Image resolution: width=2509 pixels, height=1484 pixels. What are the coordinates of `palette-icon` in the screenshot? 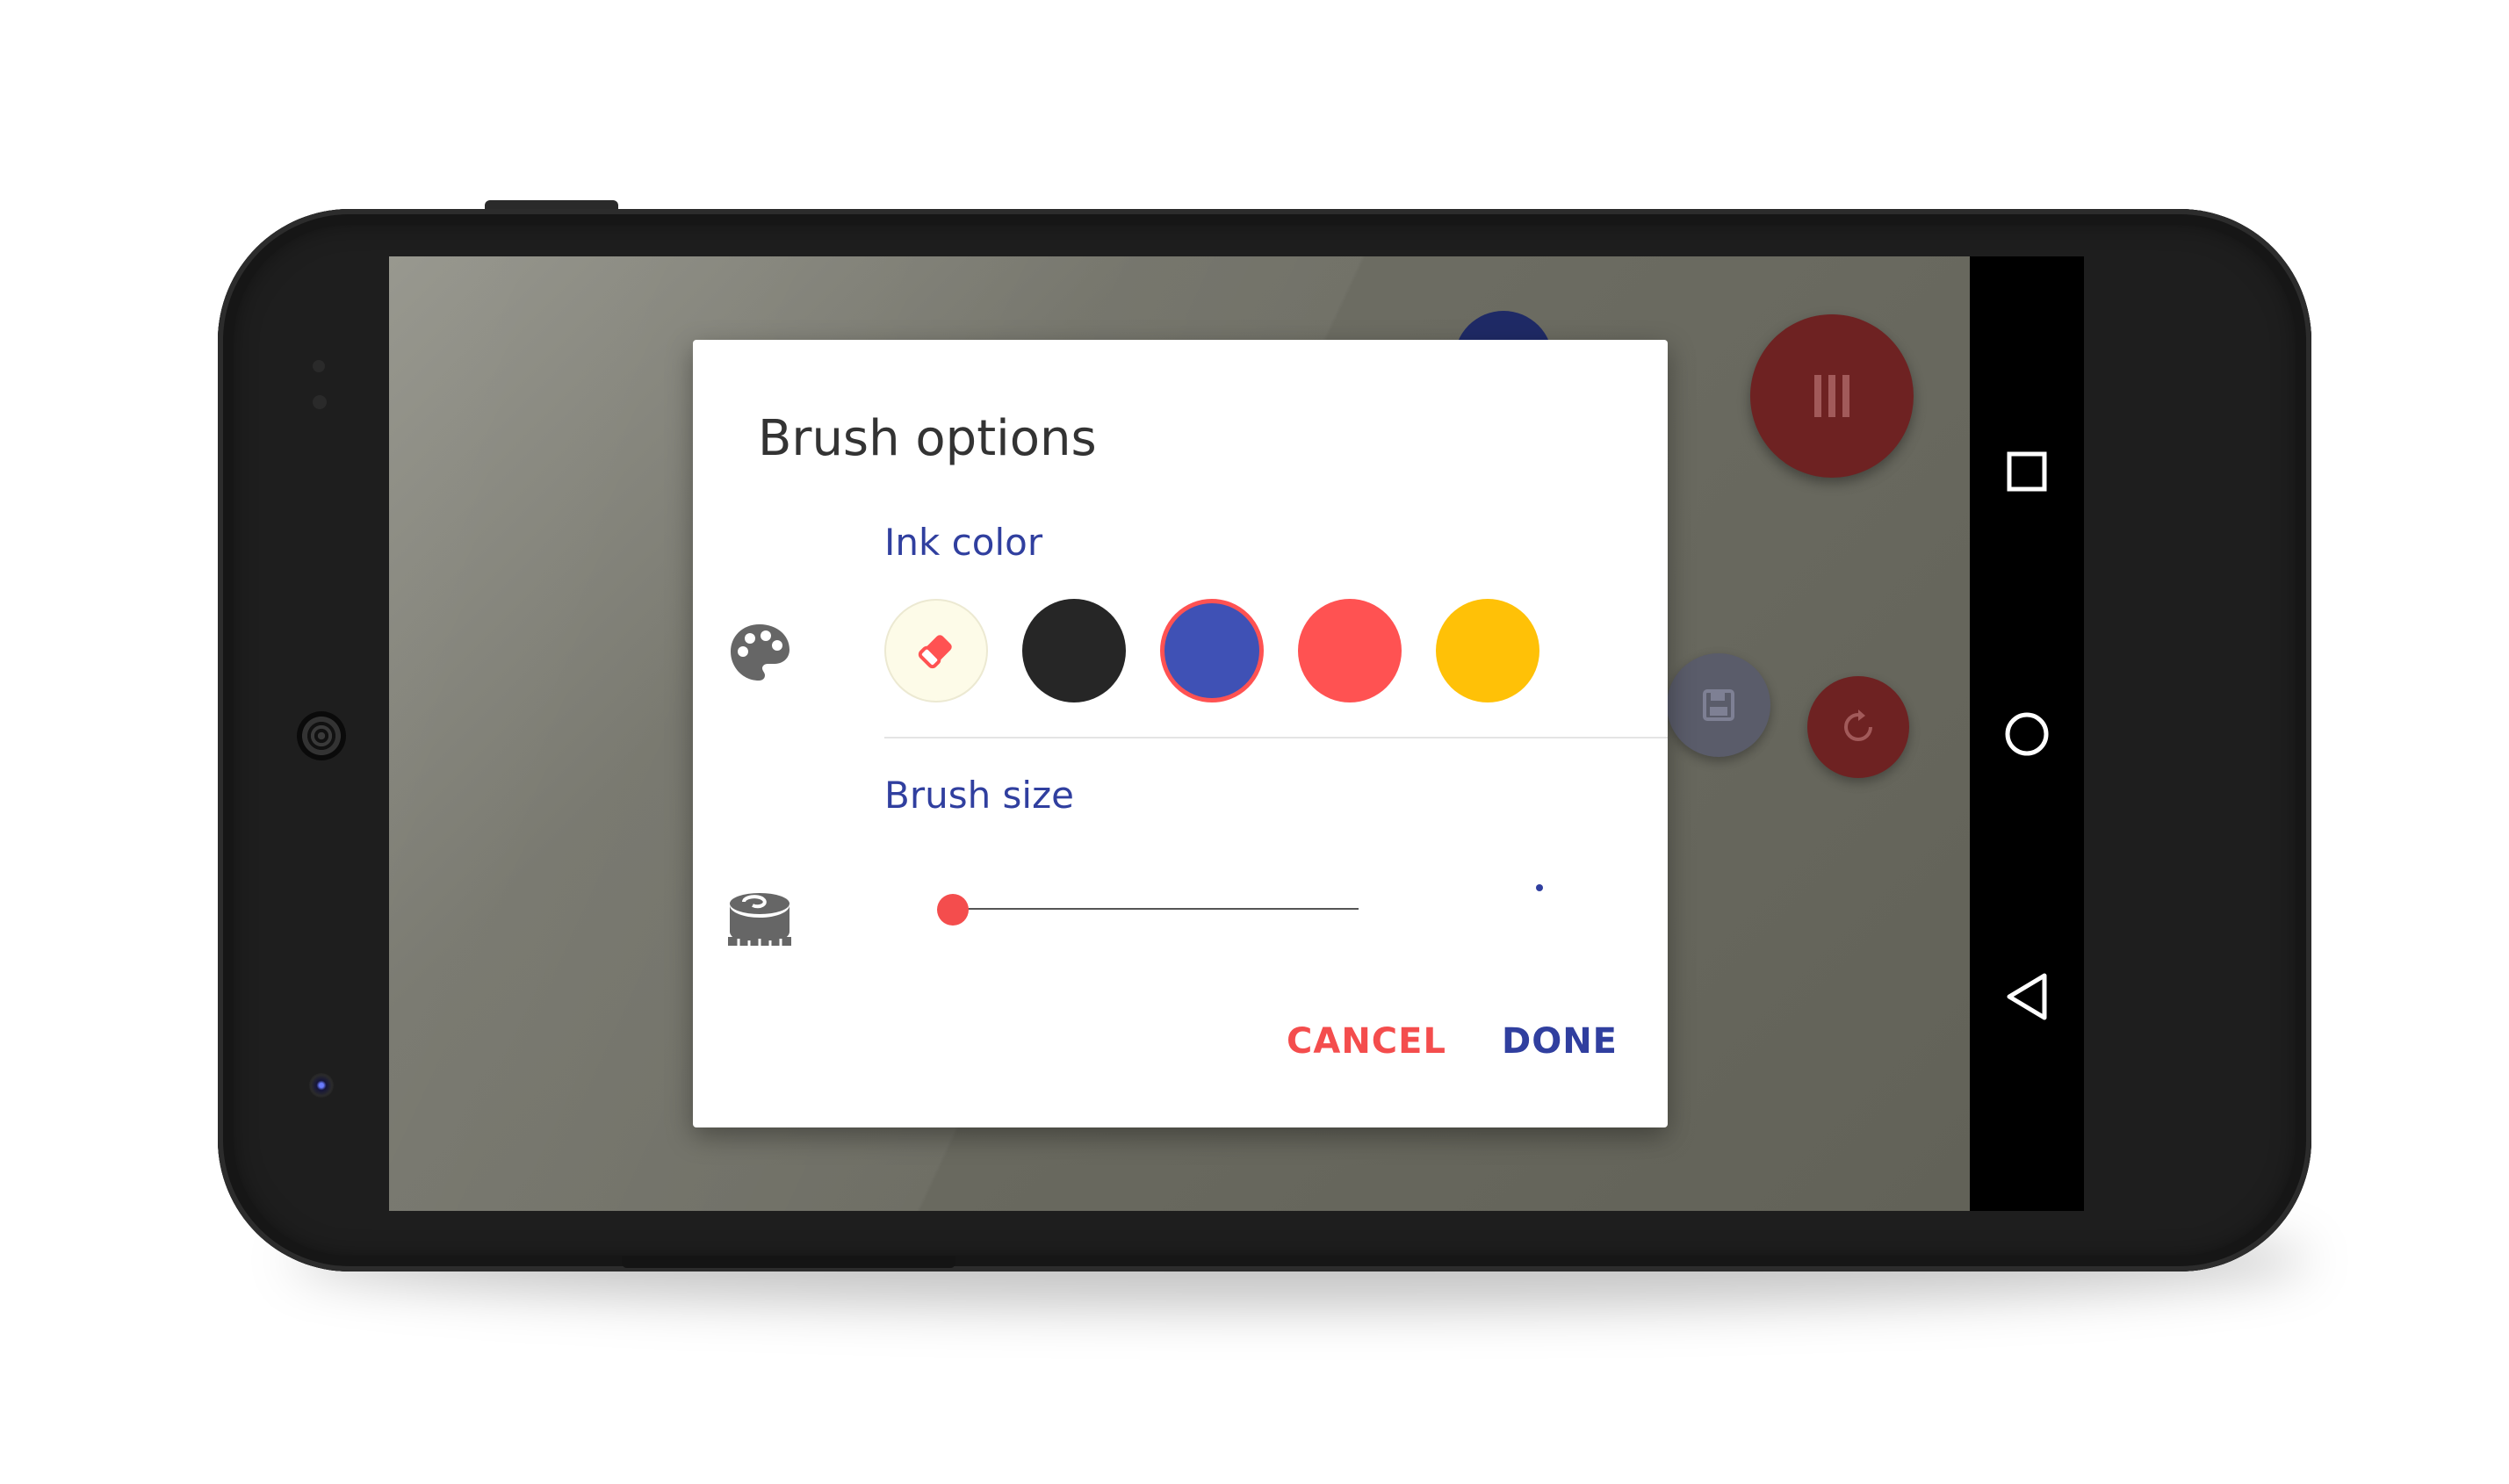 It's located at (760, 652).